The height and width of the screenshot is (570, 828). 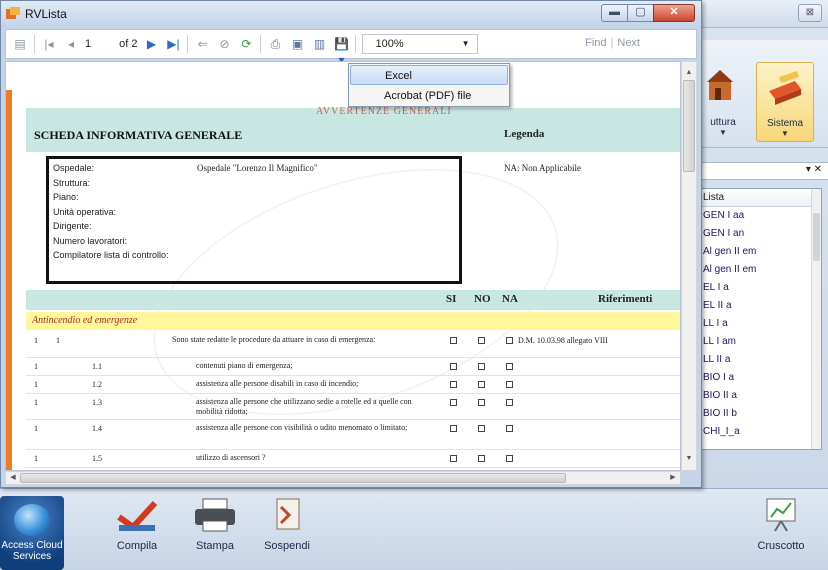 I want to click on menu-item-pdf: Acrobat (PDF) file, so click(x=429, y=96).